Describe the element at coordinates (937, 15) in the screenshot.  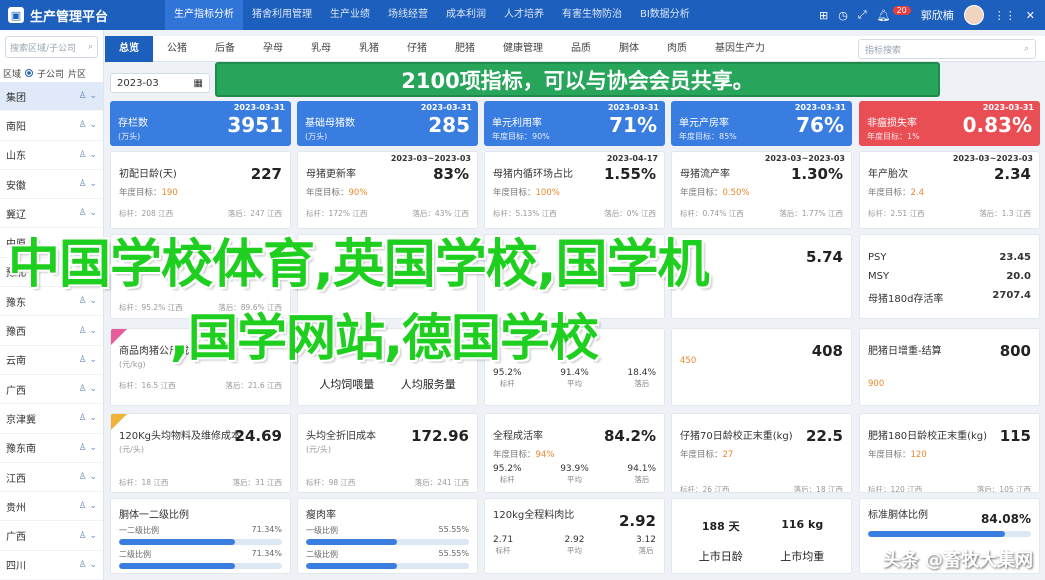
I see `user-name: 郭欣楠` at that location.